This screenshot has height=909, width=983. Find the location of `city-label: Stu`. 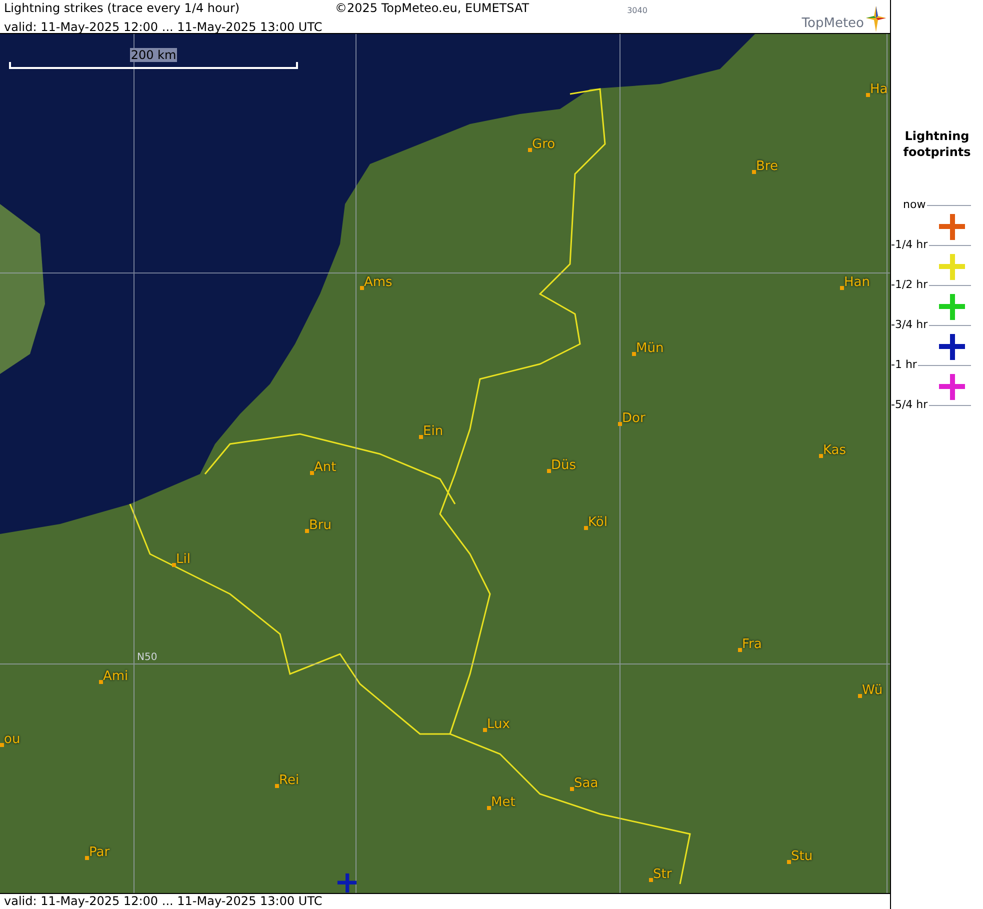

city-label: Stu is located at coordinates (802, 857).